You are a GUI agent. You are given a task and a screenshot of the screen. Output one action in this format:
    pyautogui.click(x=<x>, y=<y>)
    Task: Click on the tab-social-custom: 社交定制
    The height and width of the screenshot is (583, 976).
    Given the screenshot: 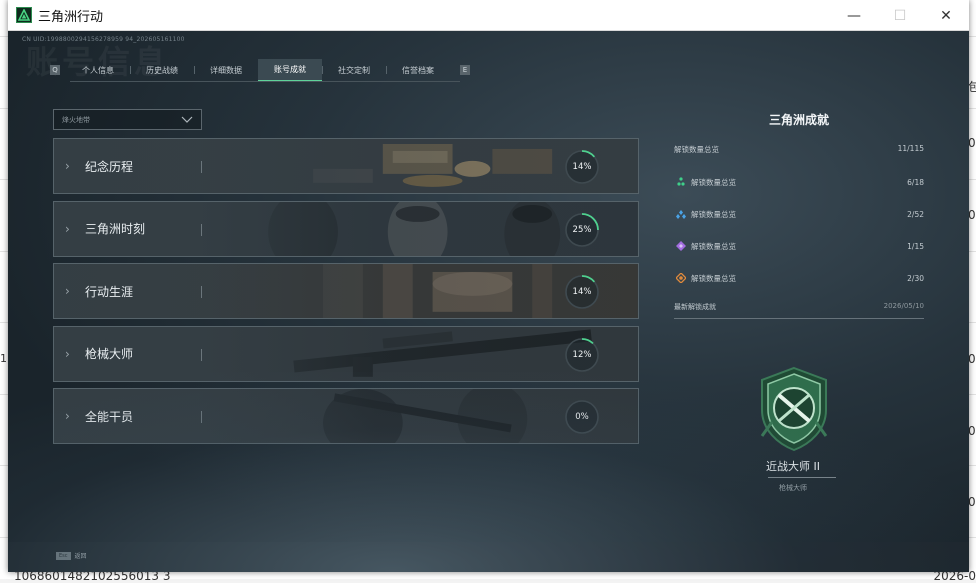 What is the action you would take?
    pyautogui.click(x=354, y=70)
    